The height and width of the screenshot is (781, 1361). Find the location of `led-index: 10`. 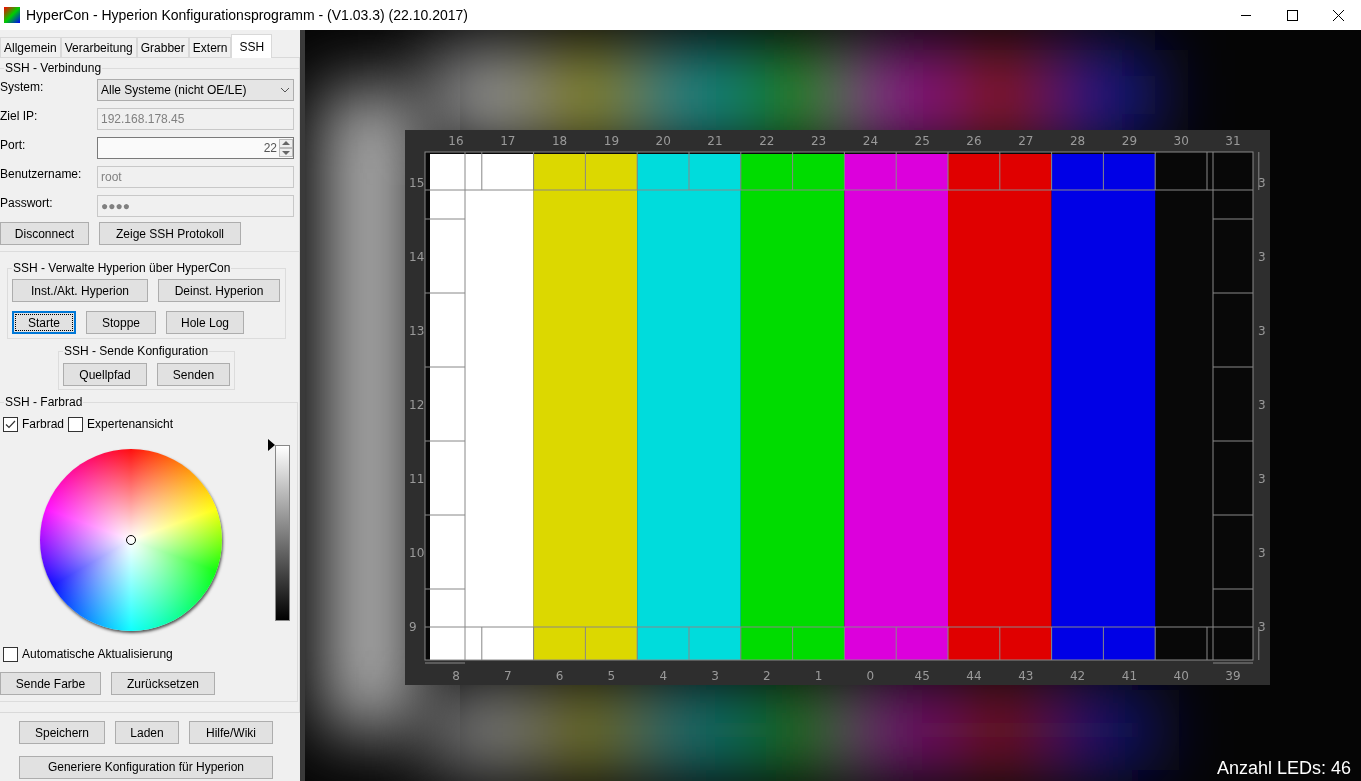

led-index: 10 is located at coordinates (417, 553).